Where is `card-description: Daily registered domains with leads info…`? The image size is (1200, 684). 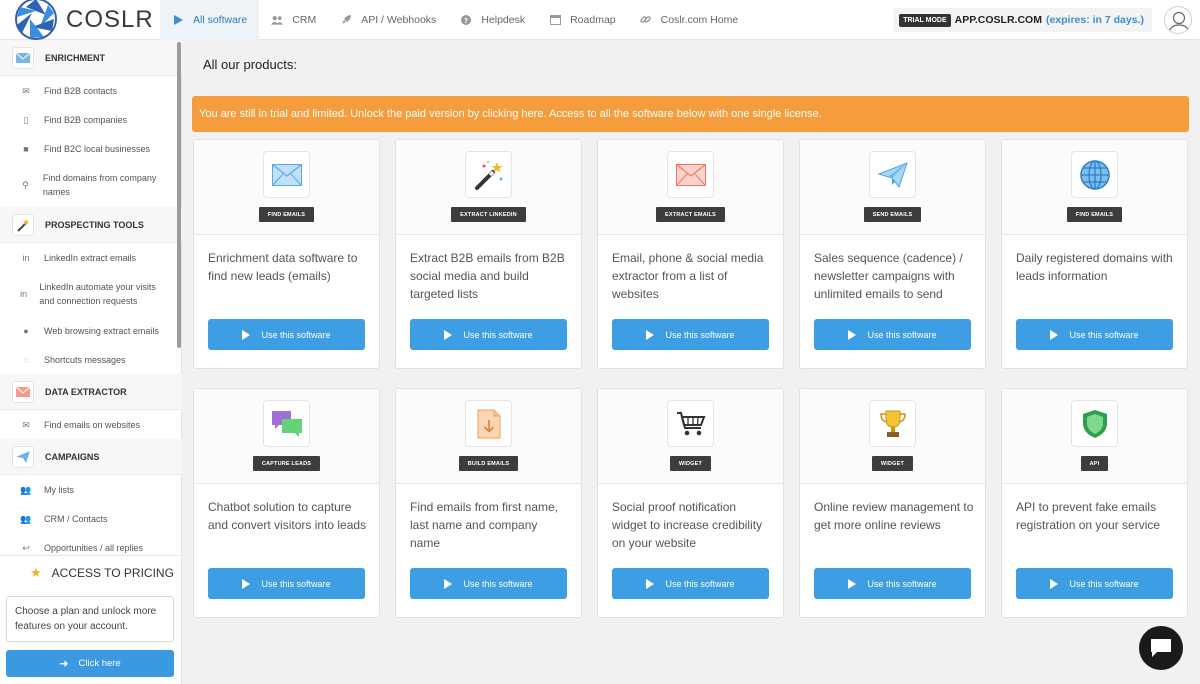 card-description: Daily registered domains with leads info… is located at coordinates (1094, 267).